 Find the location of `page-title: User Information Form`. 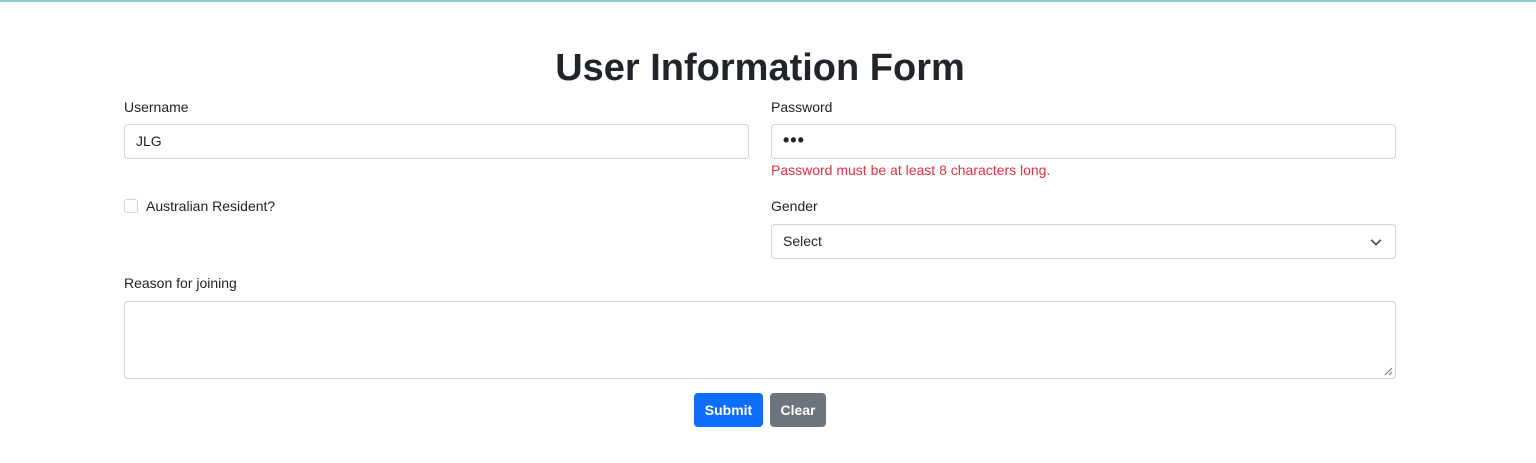

page-title: User Information Form is located at coordinates (760, 68).